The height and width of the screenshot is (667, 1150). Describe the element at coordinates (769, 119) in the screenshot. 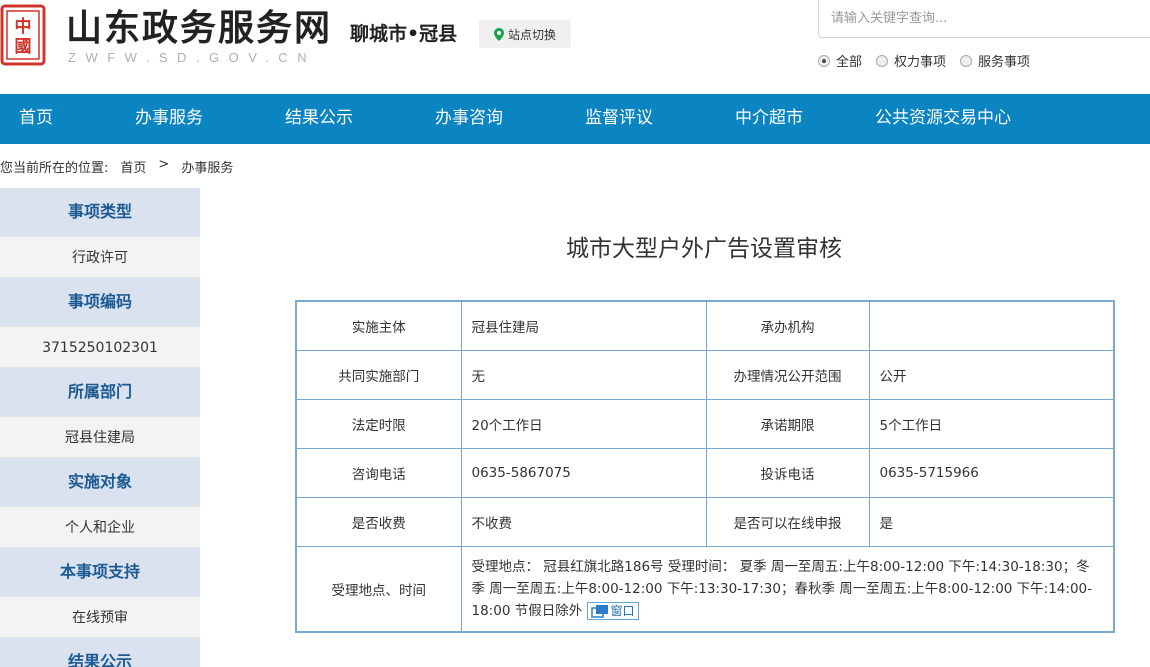

I see `nav-item-agency: 中介超市` at that location.